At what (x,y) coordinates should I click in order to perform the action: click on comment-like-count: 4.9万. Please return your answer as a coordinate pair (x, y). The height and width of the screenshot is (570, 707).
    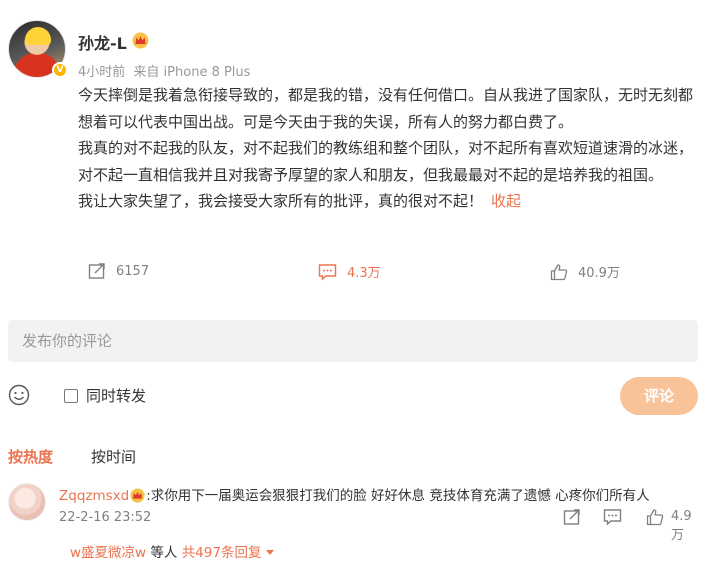
    Looking at the image, I should click on (681, 526).